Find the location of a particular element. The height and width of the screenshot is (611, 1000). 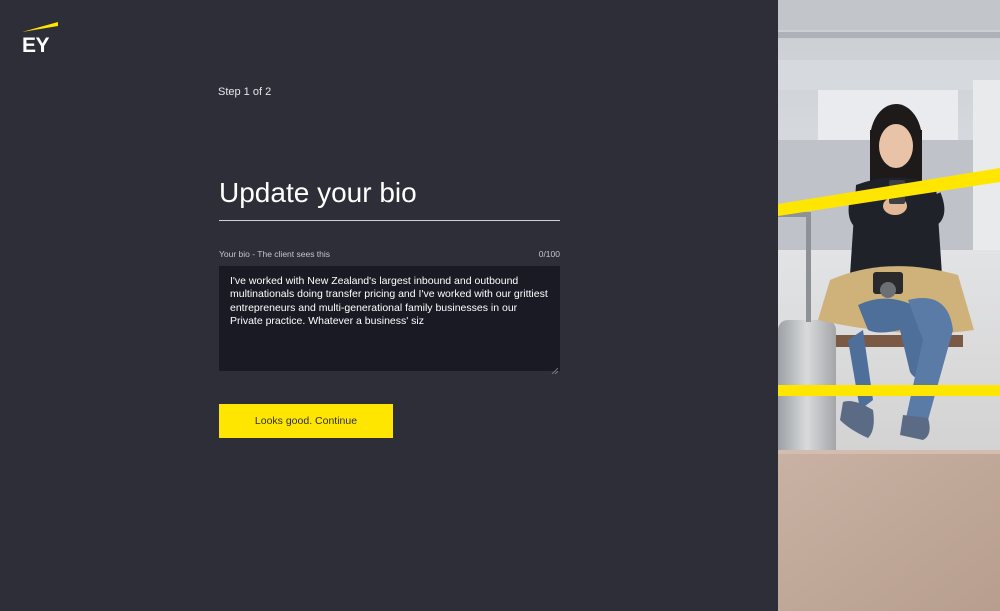

resize-grip-icon is located at coordinates (554, 370).